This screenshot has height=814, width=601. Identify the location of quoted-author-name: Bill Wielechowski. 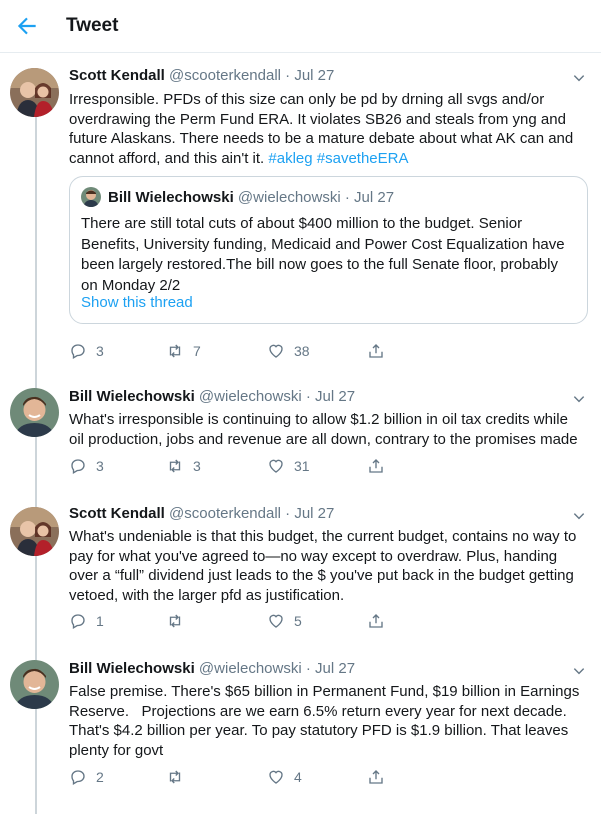
(171, 197).